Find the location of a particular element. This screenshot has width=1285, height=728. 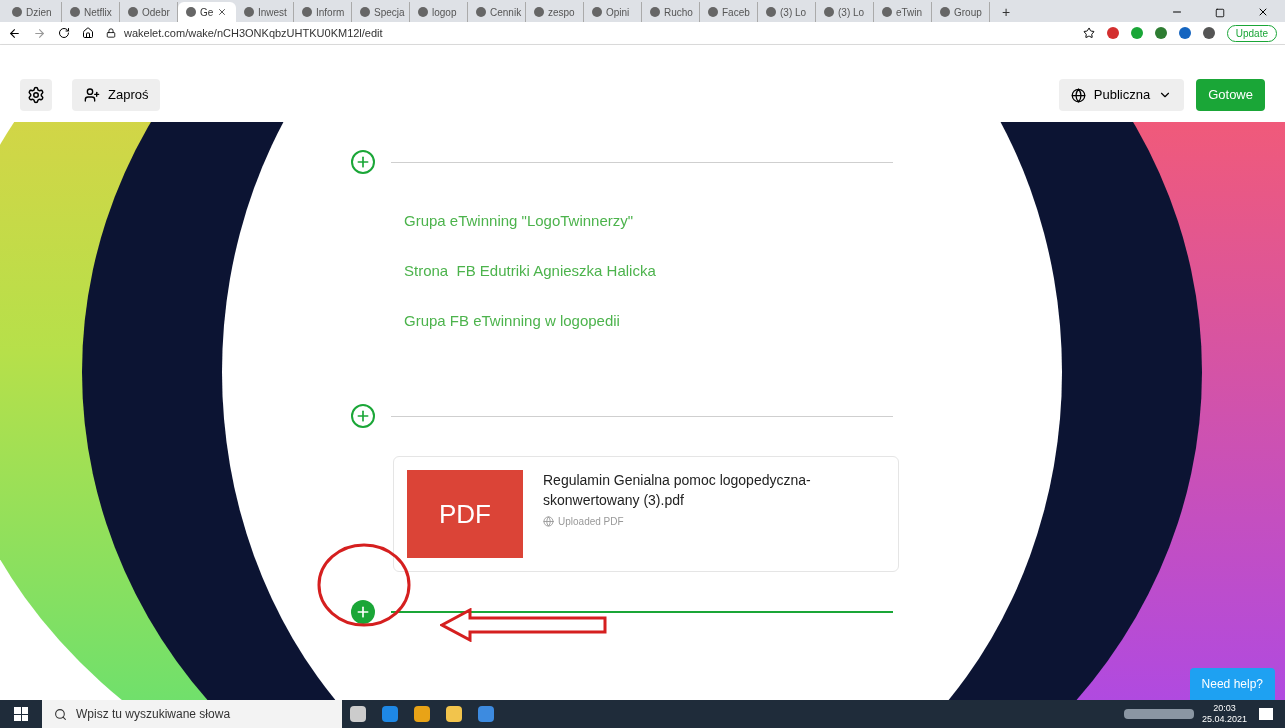

start-icon is located at coordinates (21, 714).